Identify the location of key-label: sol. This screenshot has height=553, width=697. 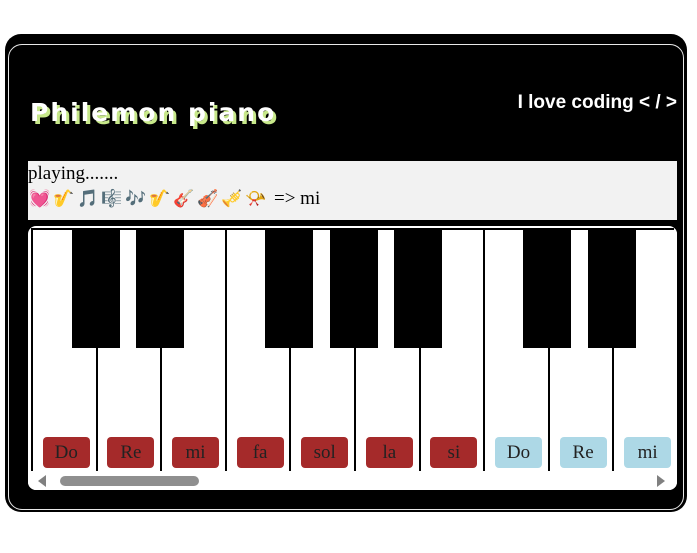
(325, 452).